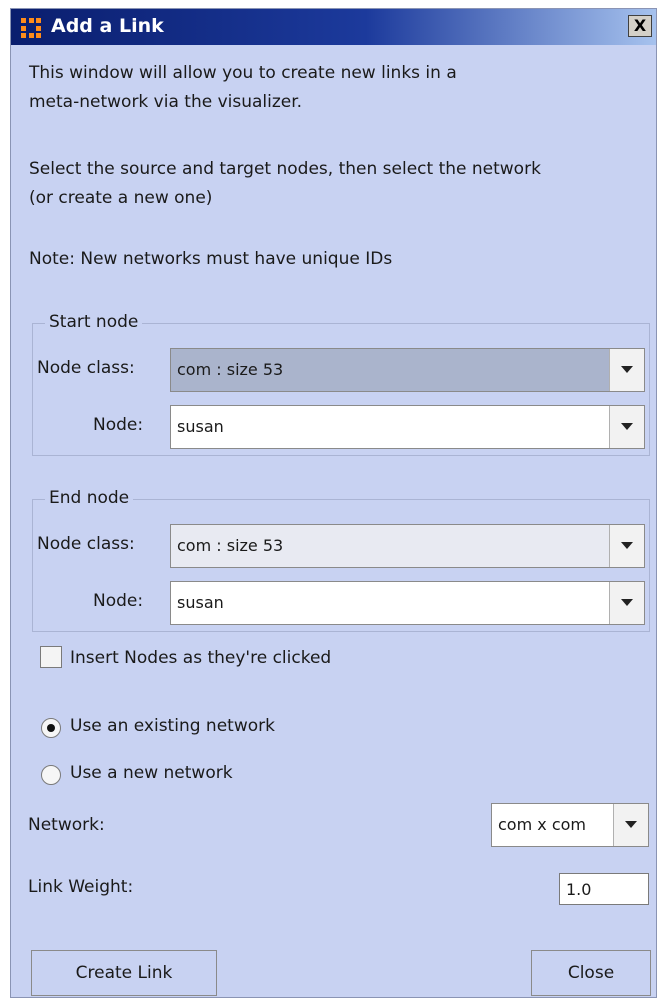 The height and width of the screenshot is (1008, 657). What do you see at coordinates (121, 198) in the screenshot?
I see `intro-line: (or create a new one)` at bounding box center [121, 198].